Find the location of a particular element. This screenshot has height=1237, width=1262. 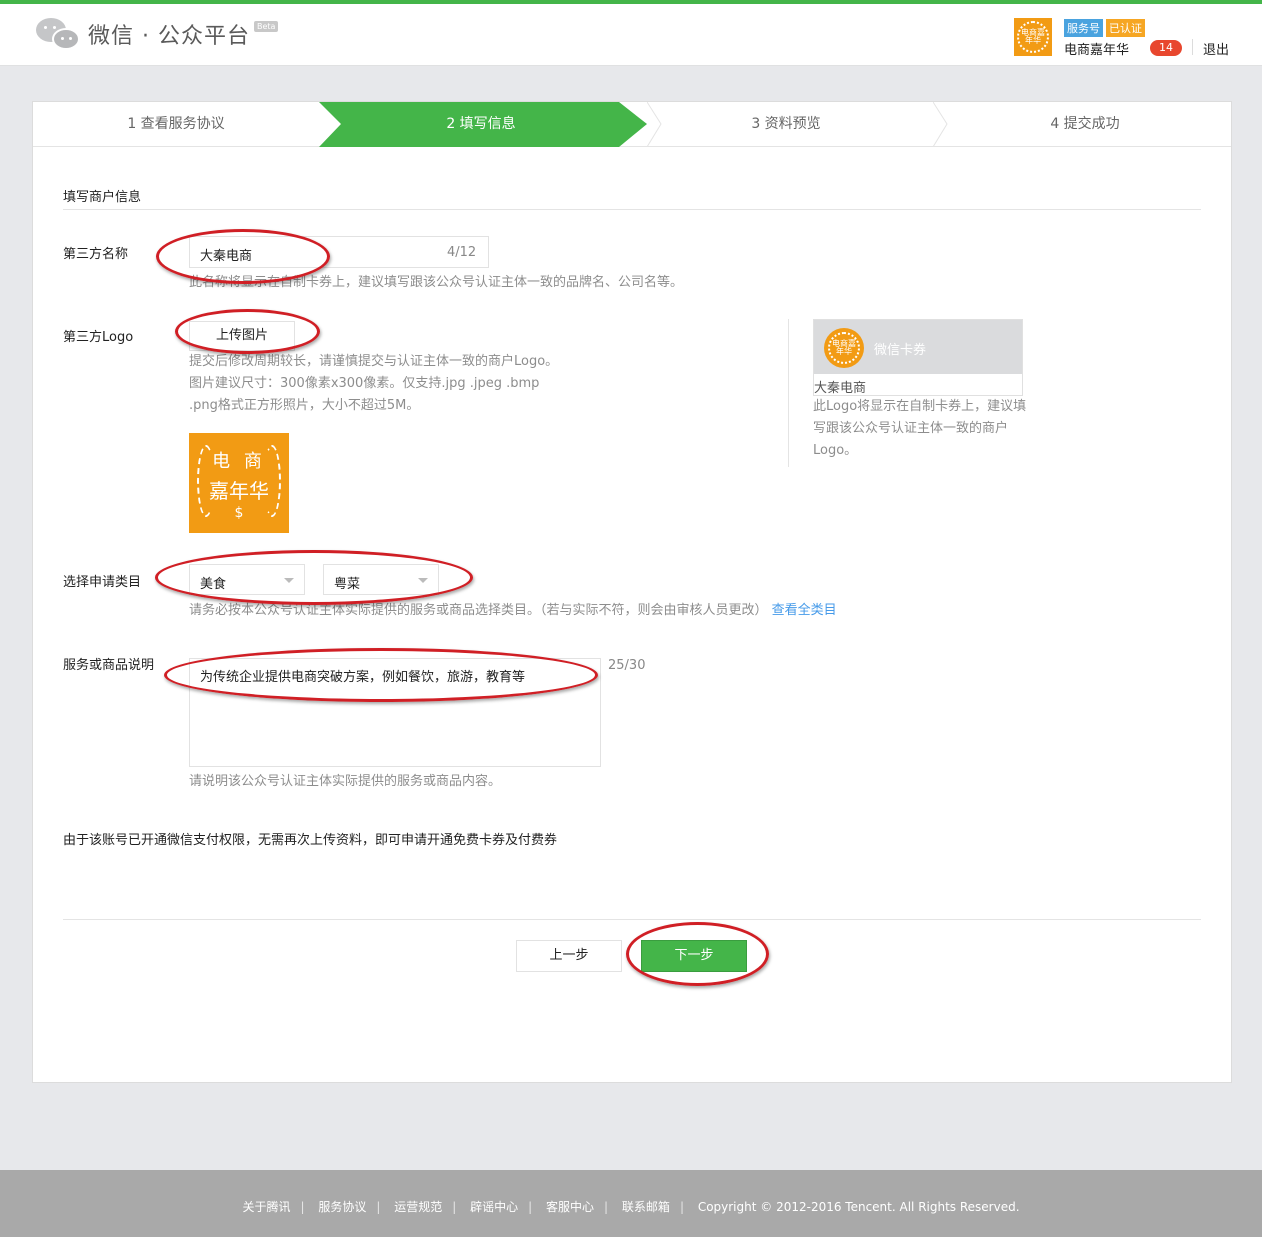

step-4: 4 提交成功 is located at coordinates (1085, 124).